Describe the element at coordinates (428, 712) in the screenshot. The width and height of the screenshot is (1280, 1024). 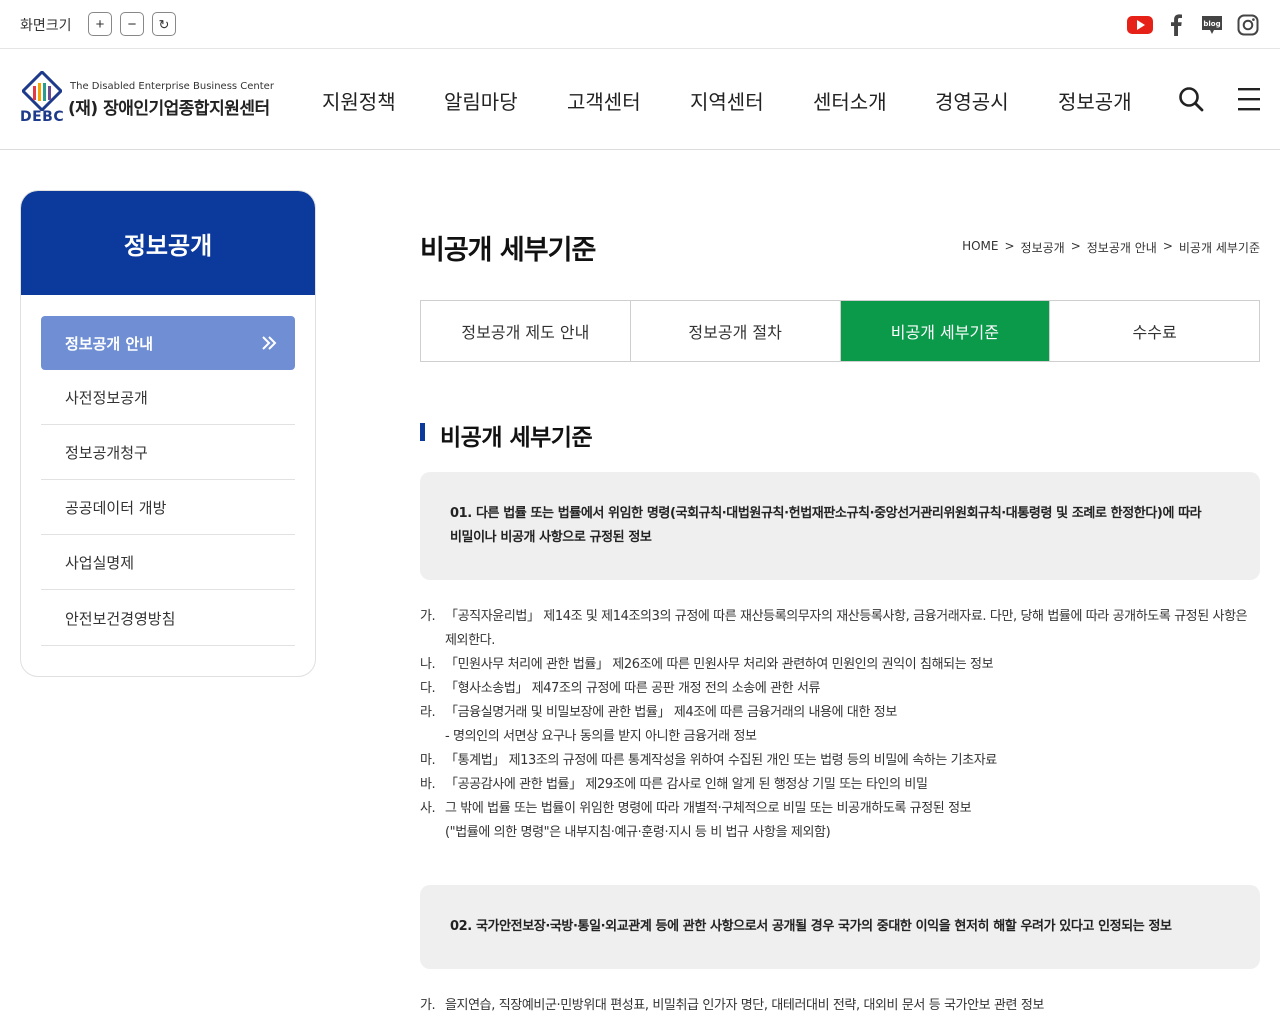
I see `list-marker: 라.` at that location.